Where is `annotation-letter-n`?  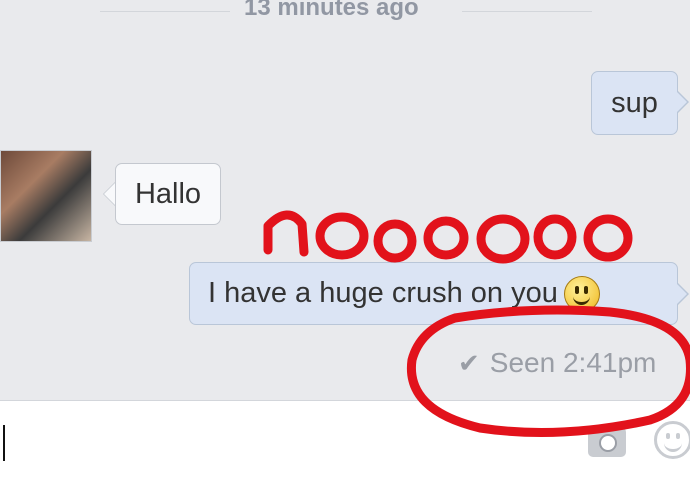 annotation-letter-n is located at coordinates (286, 233).